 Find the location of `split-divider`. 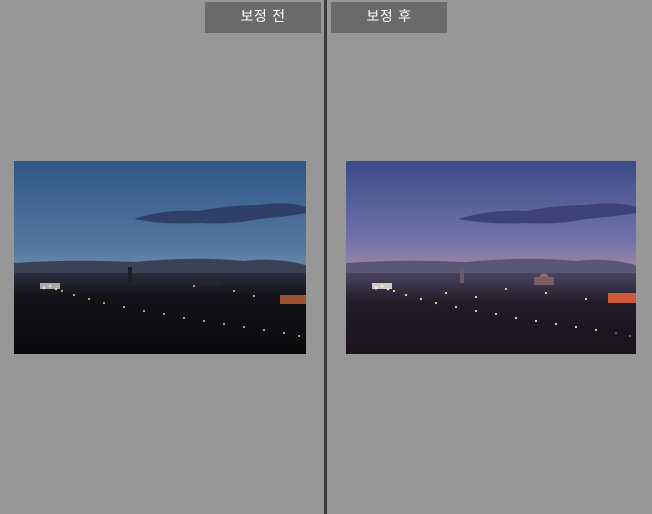

split-divider is located at coordinates (325, 257).